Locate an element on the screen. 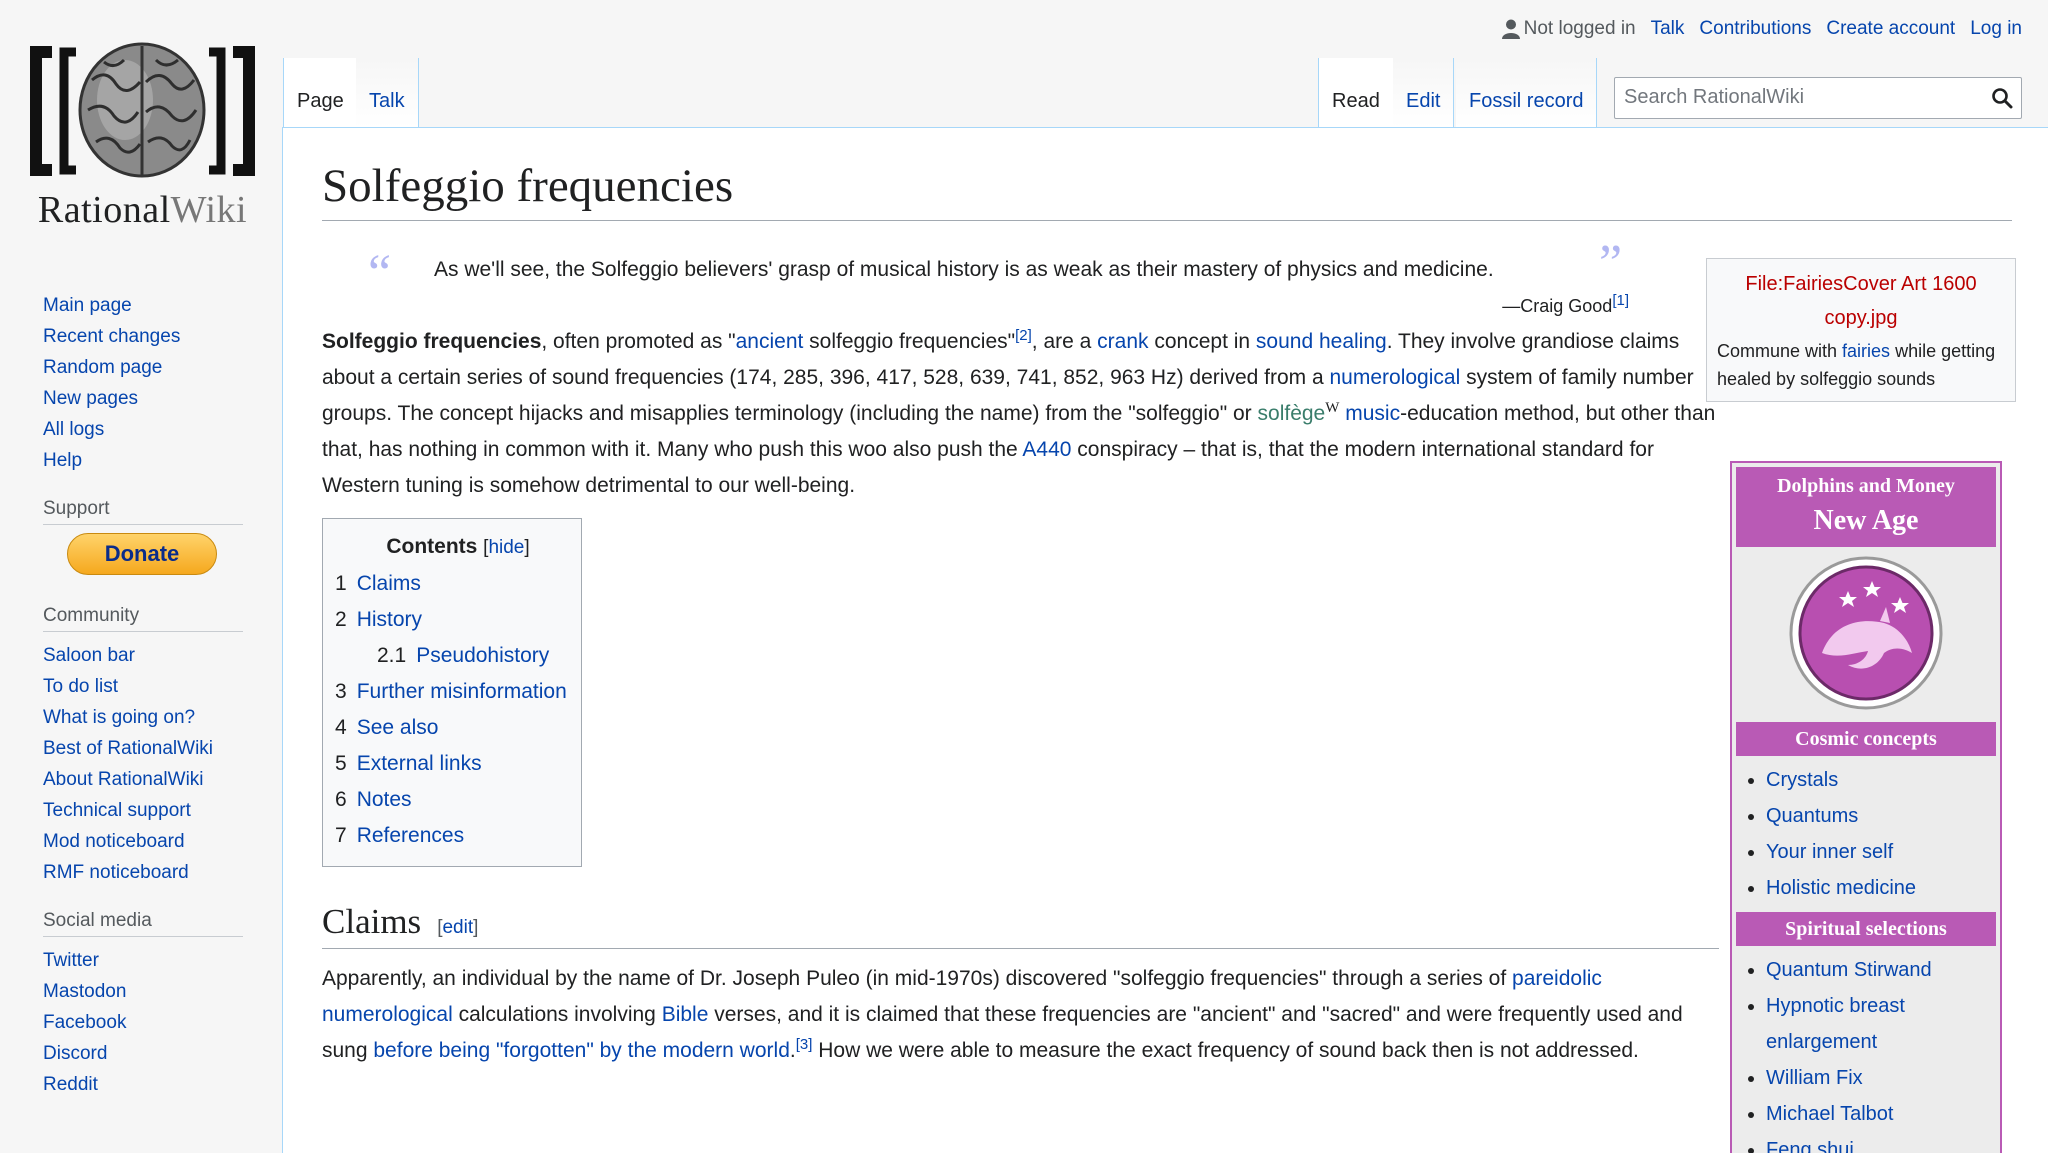 Image resolution: width=2048 pixels, height=1153 pixels. search-box is located at coordinates (1818, 98).